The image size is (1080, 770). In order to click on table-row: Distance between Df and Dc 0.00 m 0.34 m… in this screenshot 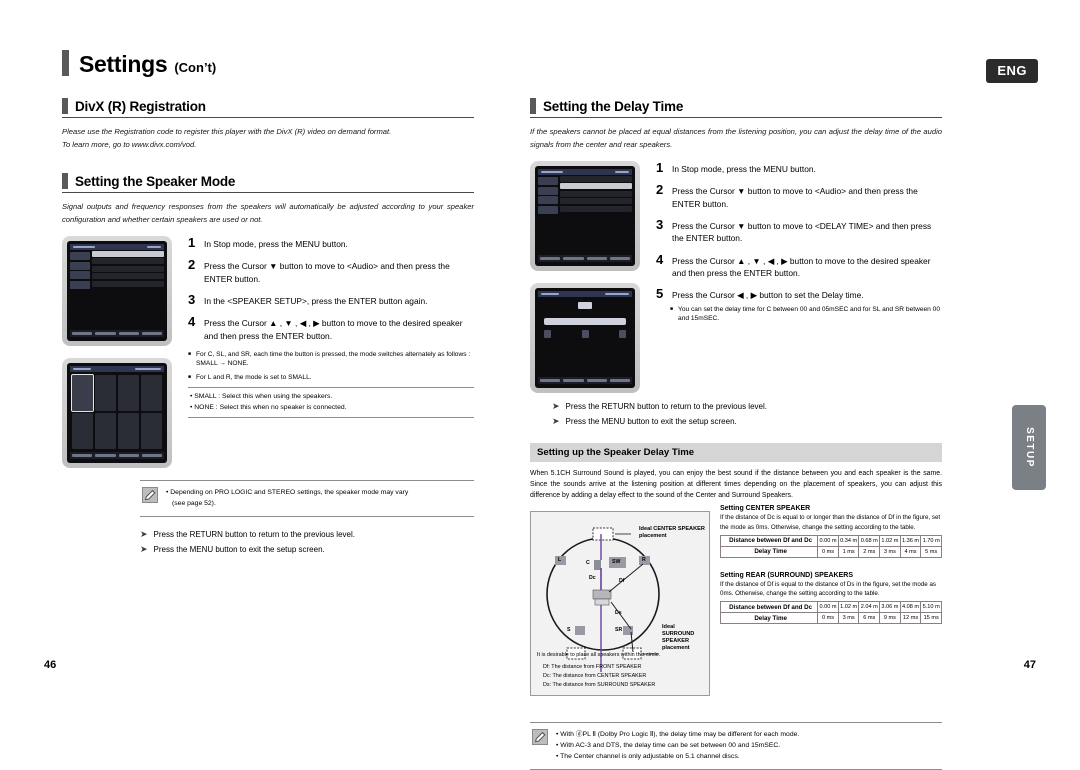, I will do `click(830, 540)`.